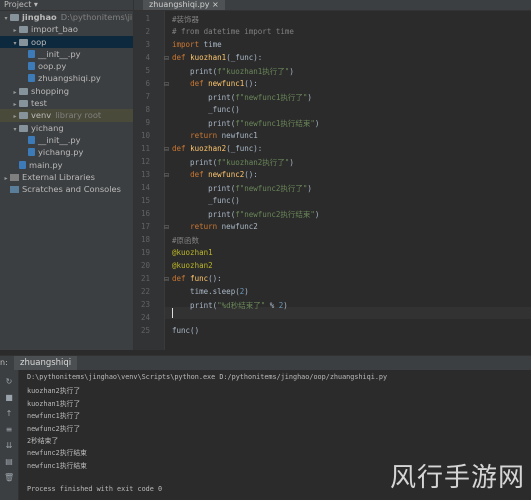 This screenshot has width=531, height=500. What do you see at coordinates (145, 226) in the screenshot?
I see `line-number: 17` at bounding box center [145, 226].